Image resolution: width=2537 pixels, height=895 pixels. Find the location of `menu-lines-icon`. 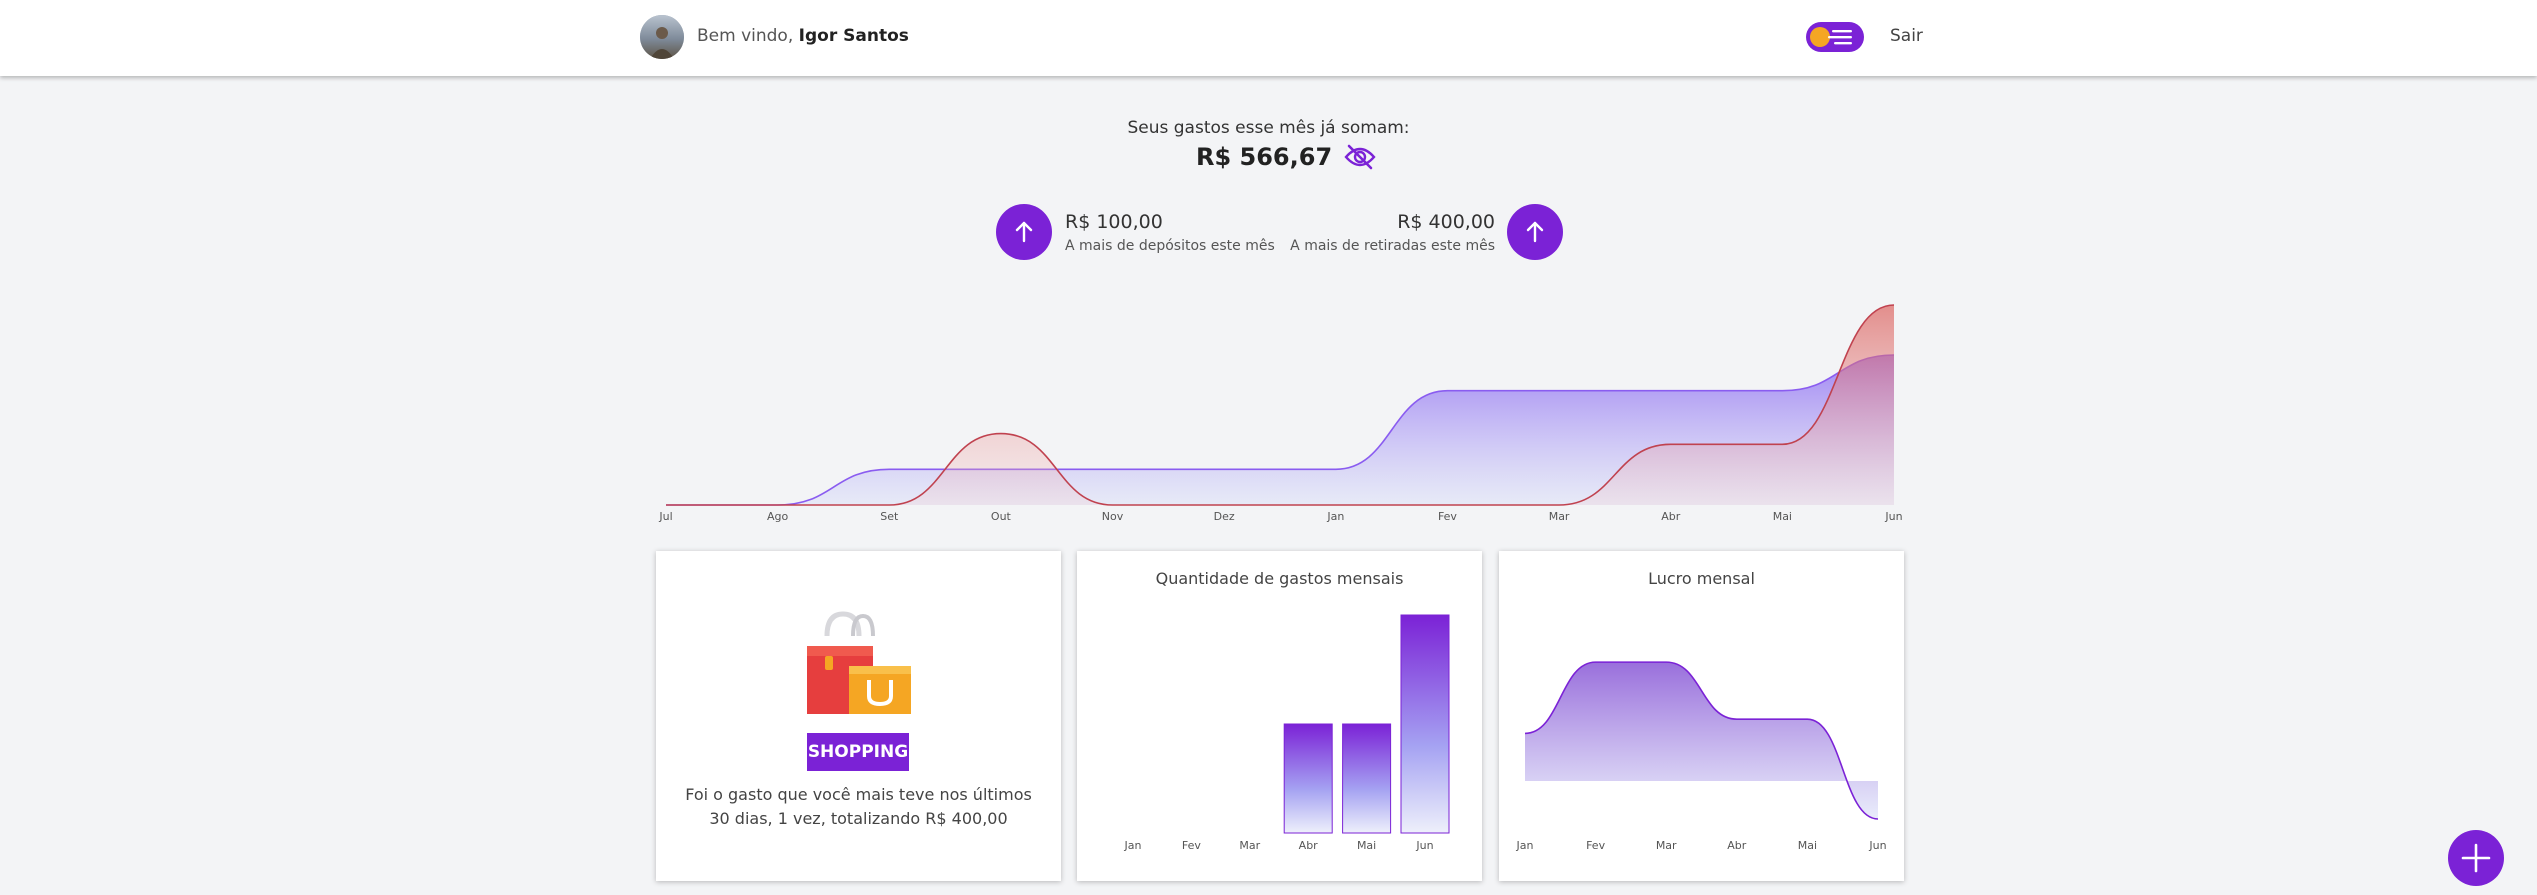

menu-lines-icon is located at coordinates (1840, 37).